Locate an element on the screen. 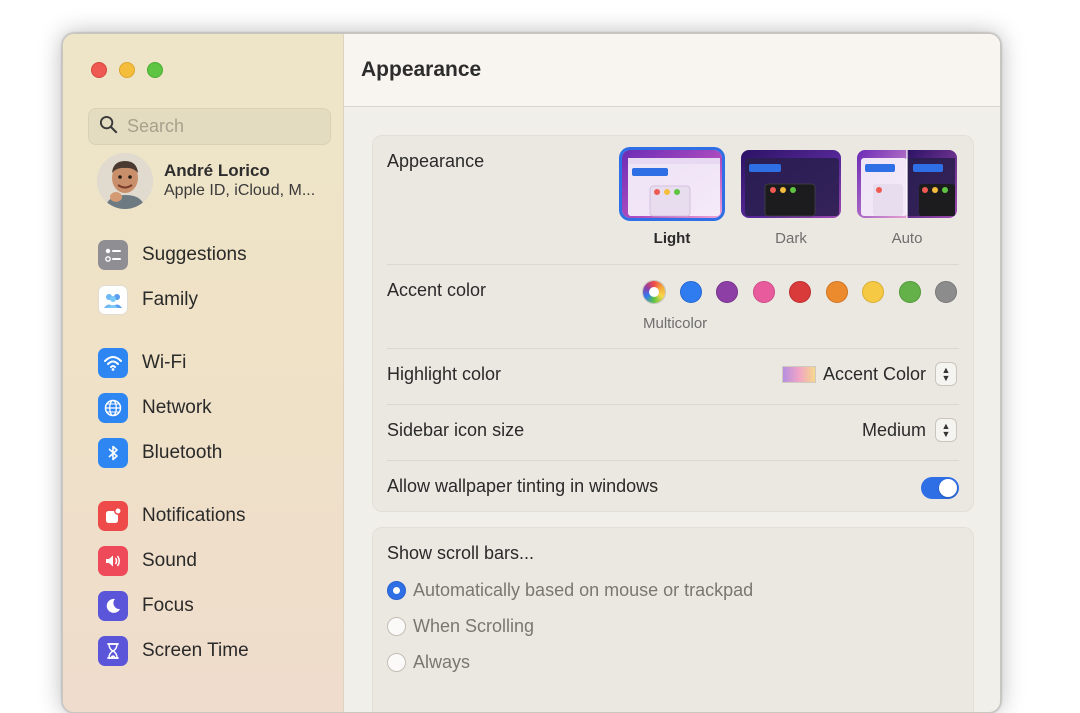 The width and height of the screenshot is (1080, 713). wallpaper-tinting-label: Allow wallpaper tinting in windows is located at coordinates (523, 486).